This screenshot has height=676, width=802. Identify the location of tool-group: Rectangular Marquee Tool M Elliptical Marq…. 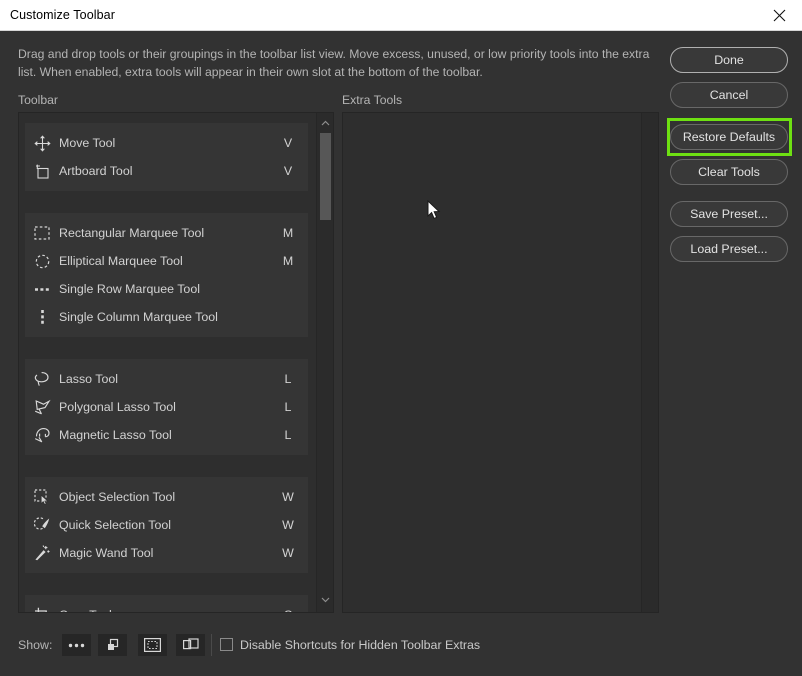
(166, 275).